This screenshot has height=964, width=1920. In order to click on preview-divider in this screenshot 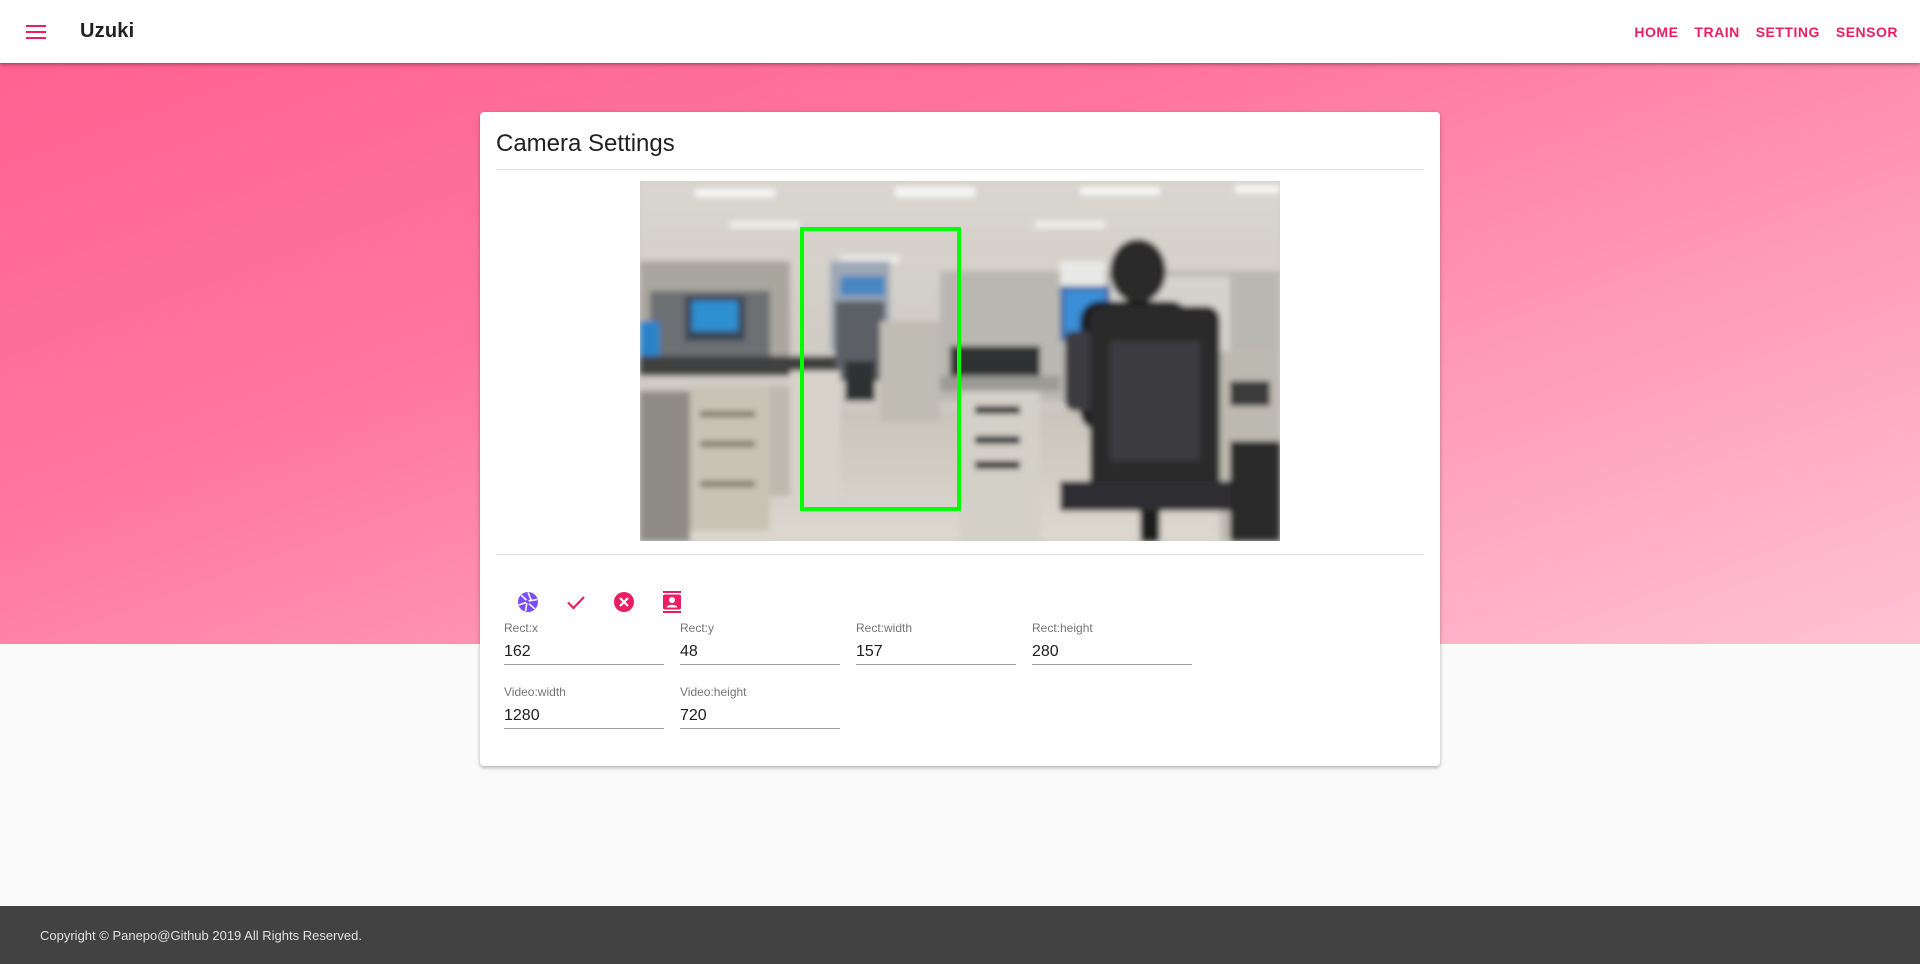, I will do `click(960, 554)`.